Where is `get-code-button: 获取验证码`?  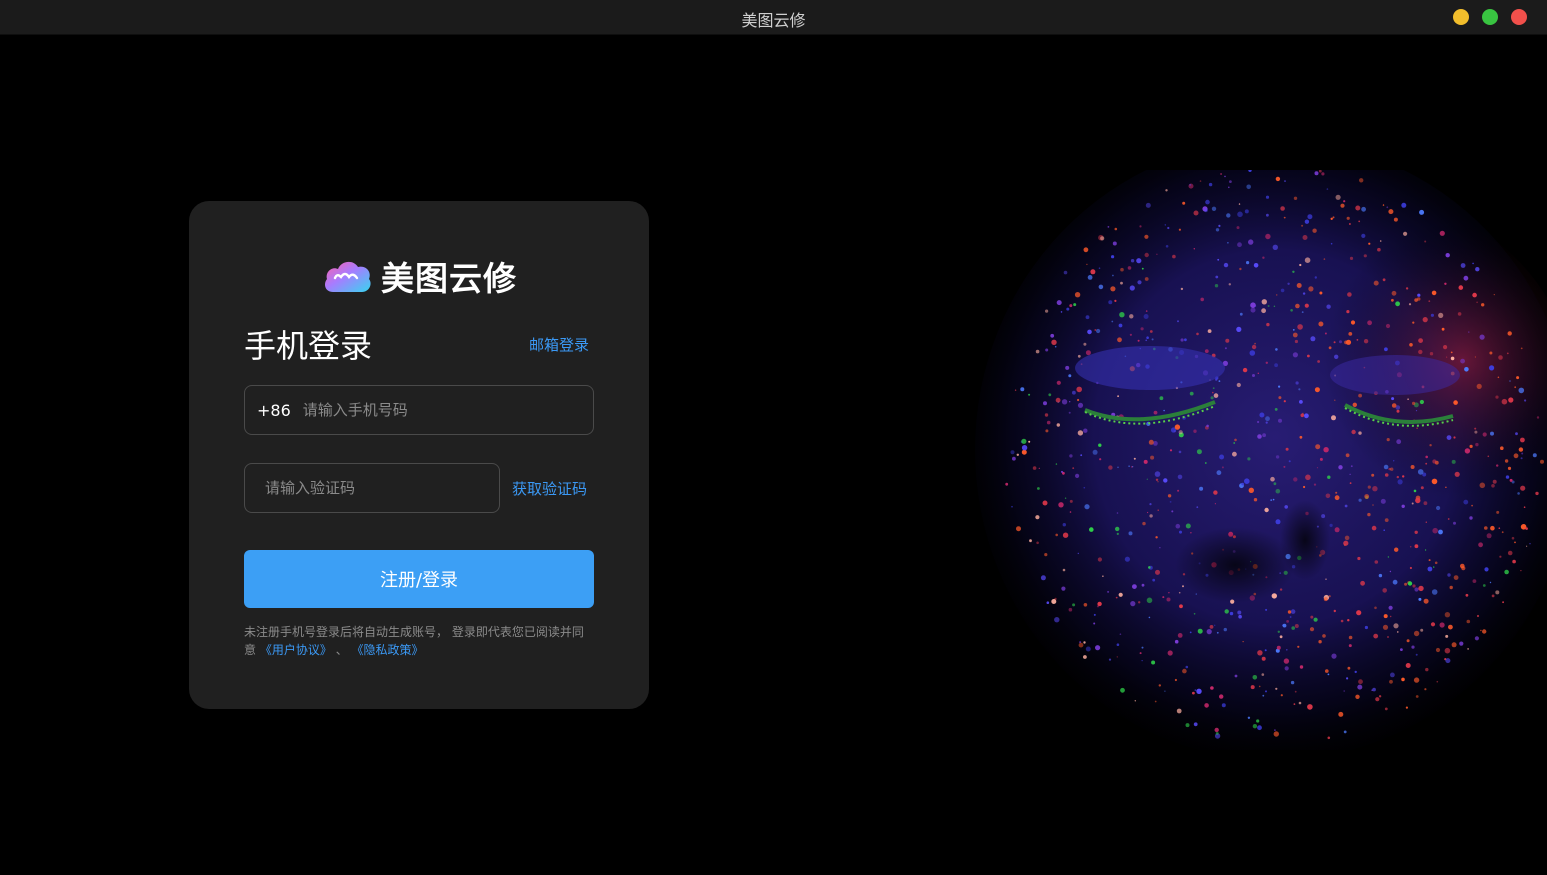 get-code-button: 获取验证码 is located at coordinates (549, 488).